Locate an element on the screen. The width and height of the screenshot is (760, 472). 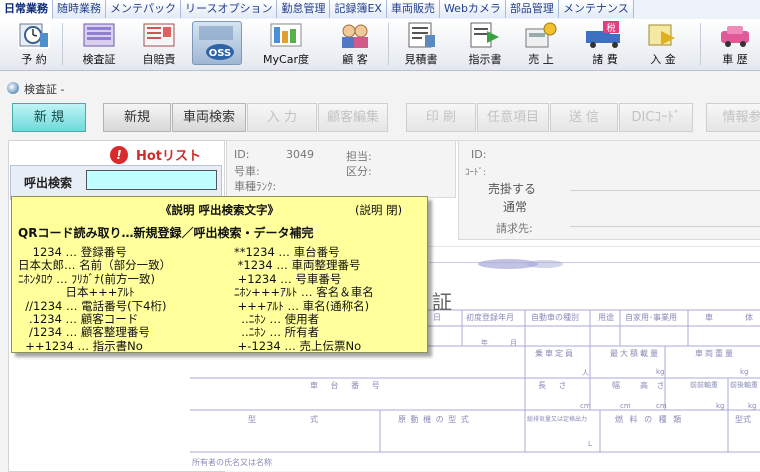
toolbar-insurance: 自賠責 is located at coordinates (159, 44).